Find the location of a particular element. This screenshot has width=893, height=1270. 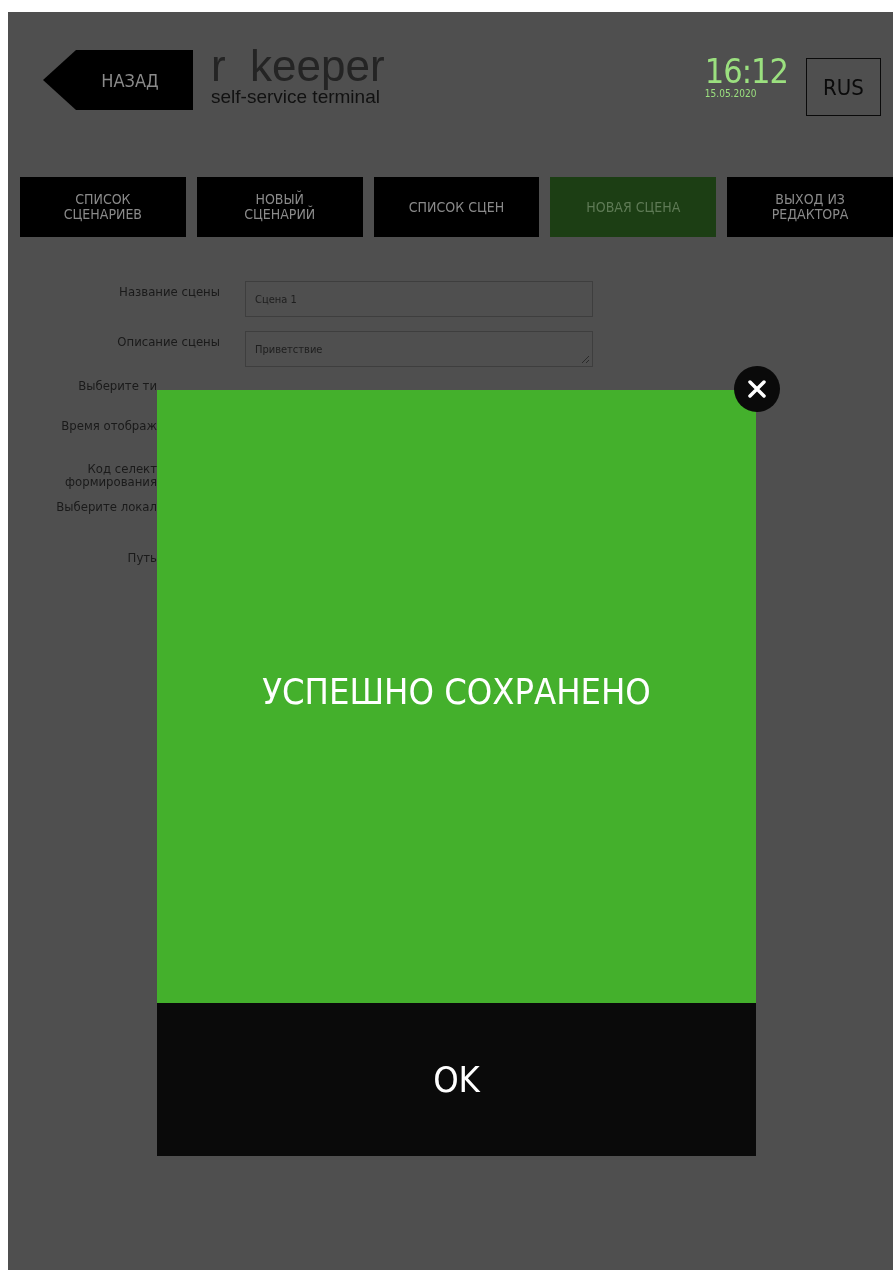

clock-time: 16:12 is located at coordinates (746, 71).